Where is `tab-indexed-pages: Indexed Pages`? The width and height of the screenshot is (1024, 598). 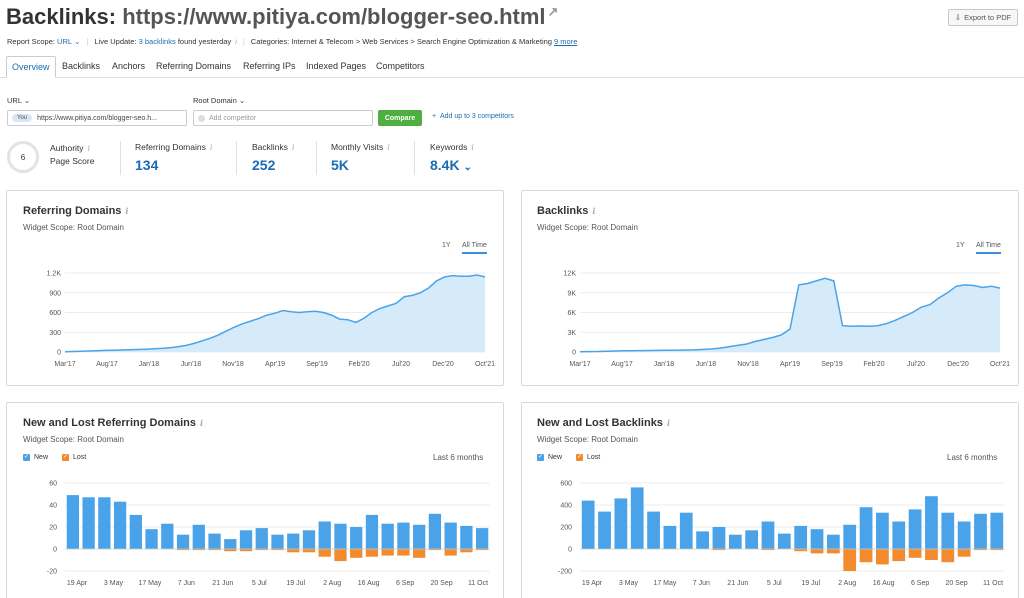
tab-indexed-pages: Indexed Pages is located at coordinates (336, 67).